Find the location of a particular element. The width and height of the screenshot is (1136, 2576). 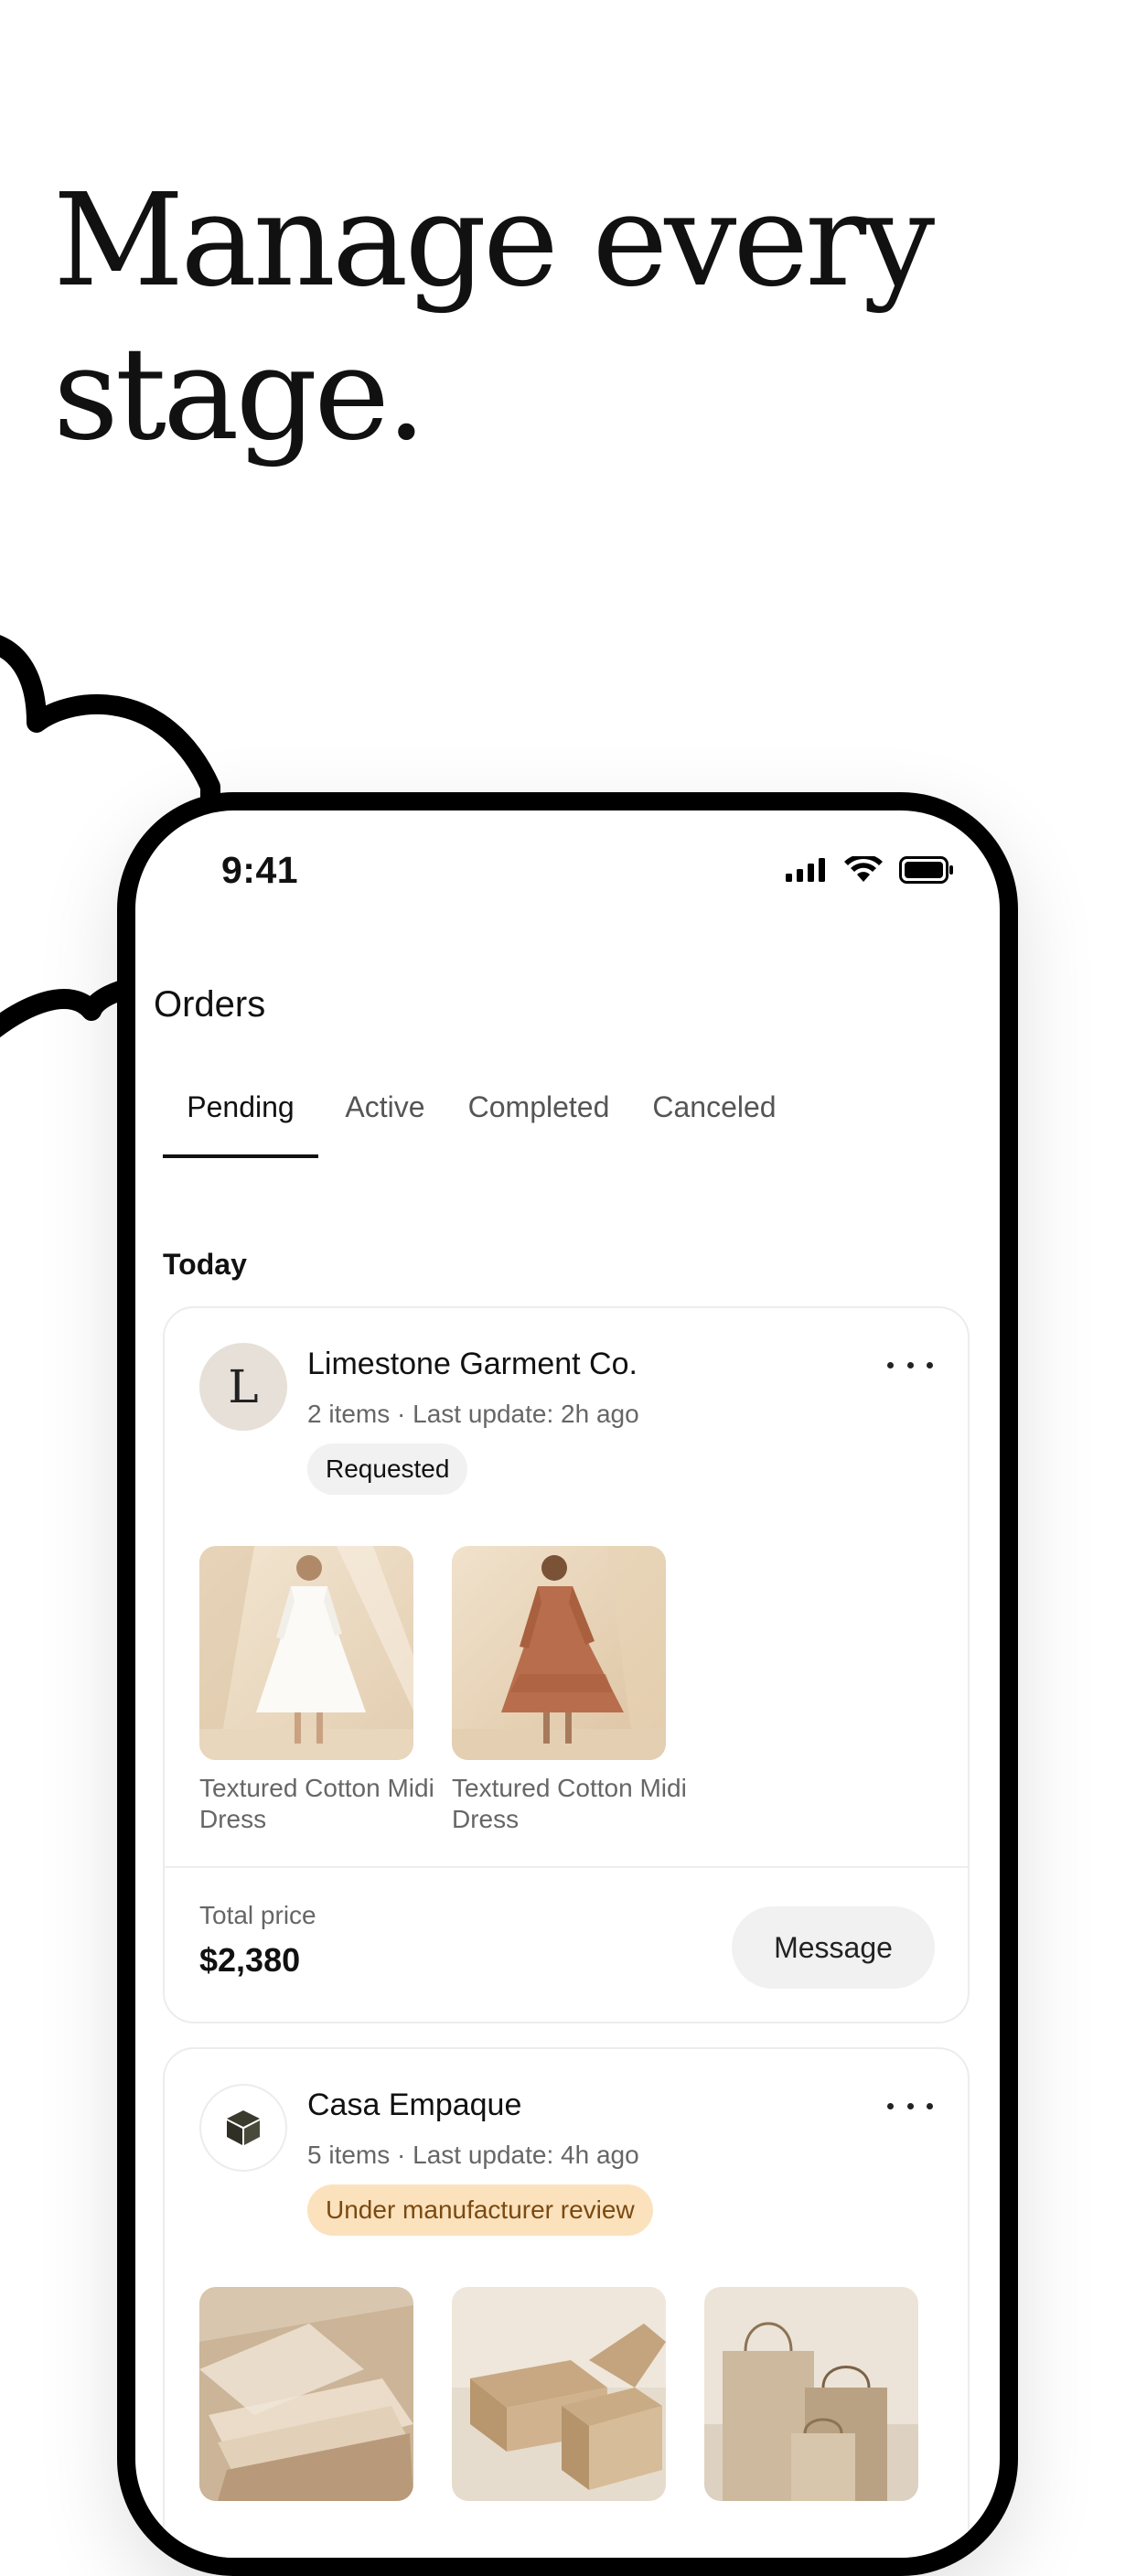

tab-canceled: Canceled is located at coordinates (714, 1124).